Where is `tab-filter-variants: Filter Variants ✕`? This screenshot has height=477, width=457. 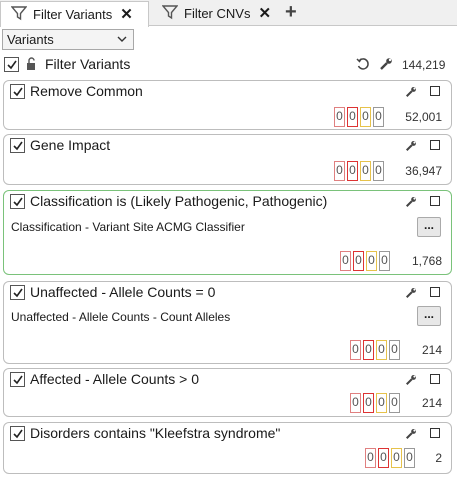 tab-filter-variants: Filter Variants ✕ is located at coordinates (74, 14).